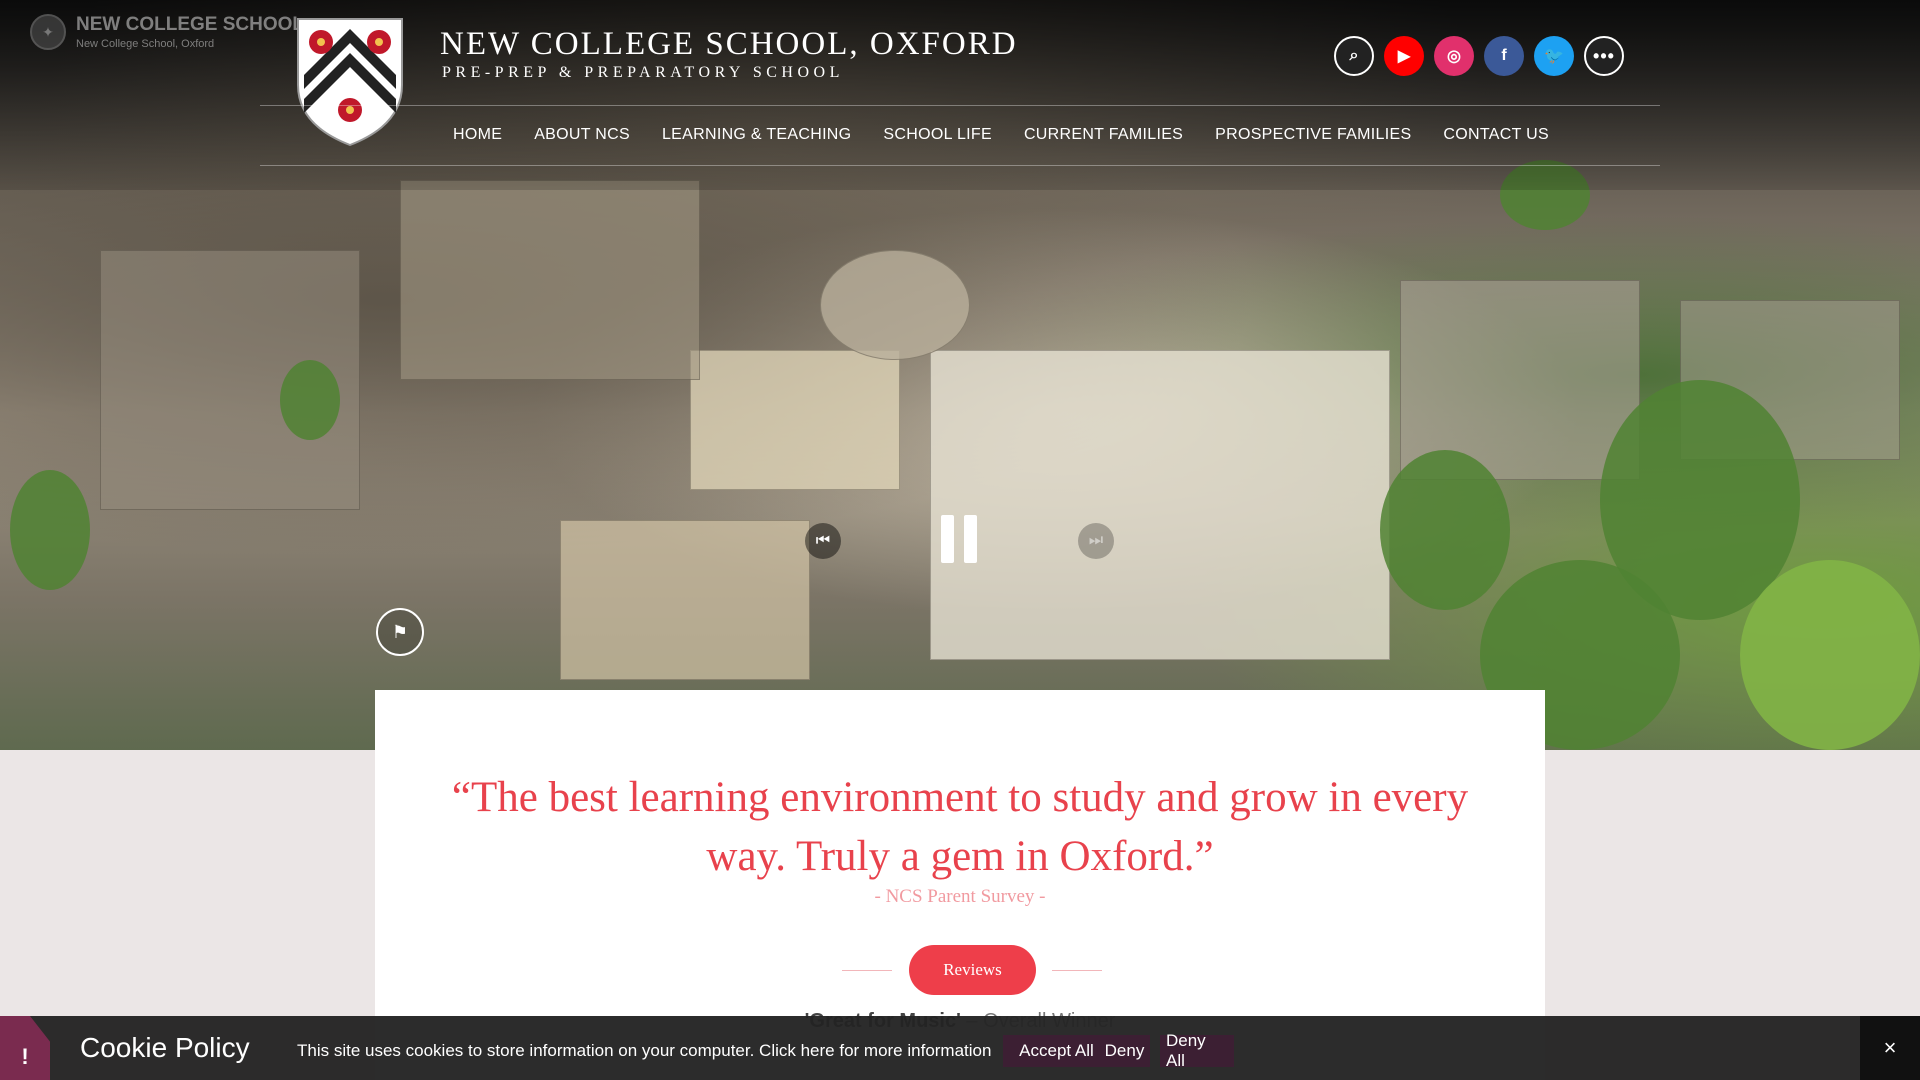 The height and width of the screenshot is (1080, 1920). Describe the element at coordinates (867, 970) in the screenshot. I see `reviews-divider-left` at that location.